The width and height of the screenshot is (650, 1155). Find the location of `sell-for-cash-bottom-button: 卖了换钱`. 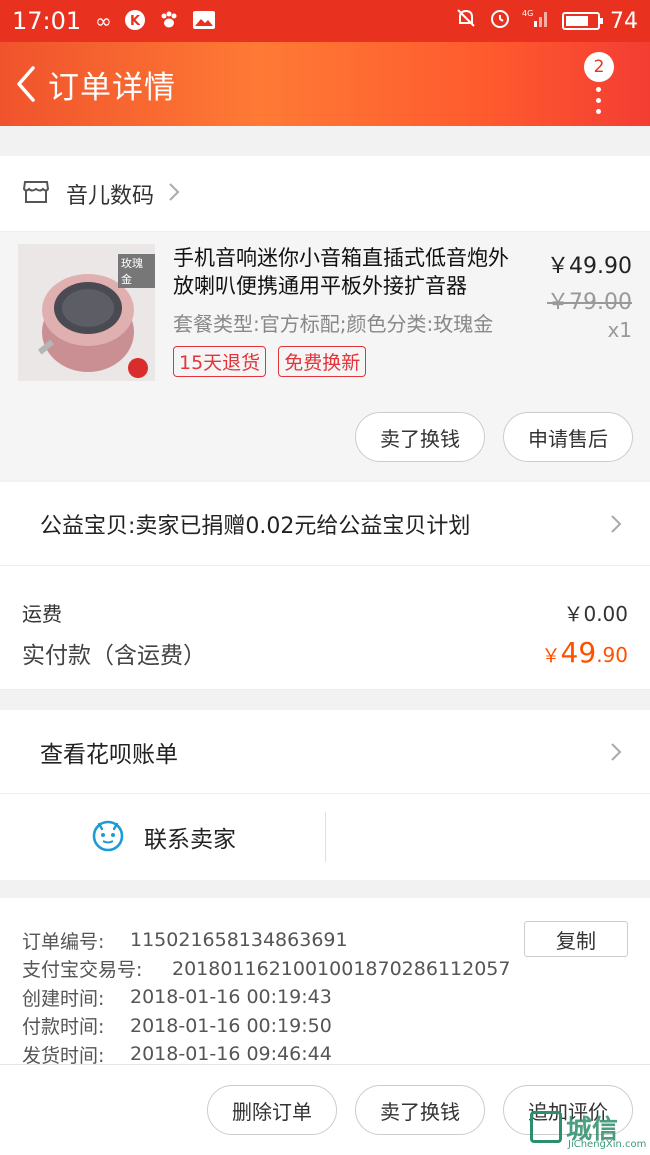

sell-for-cash-bottom-button: 卖了换钱 is located at coordinates (420, 1110).